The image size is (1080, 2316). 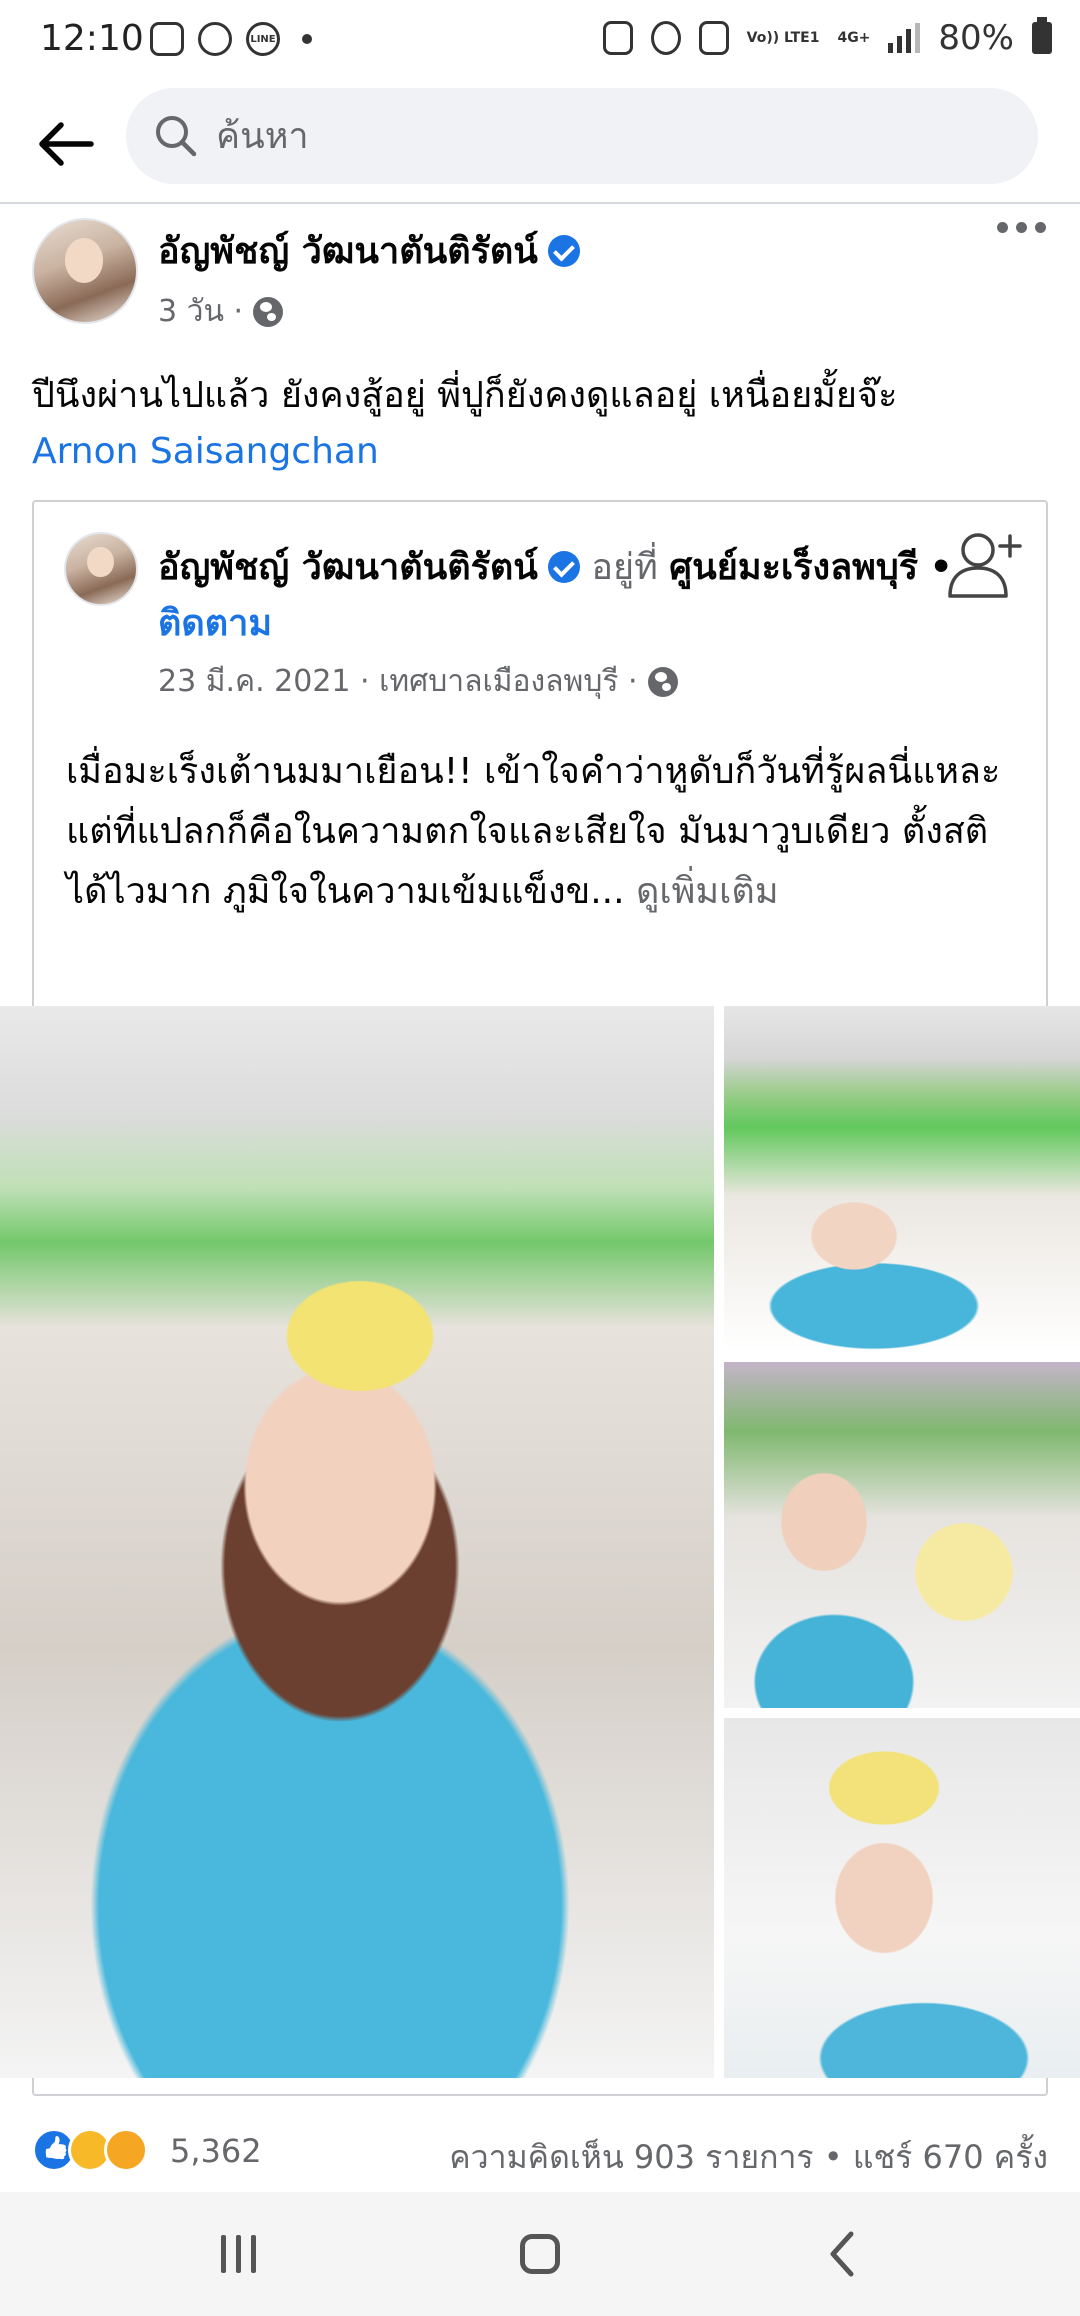 What do you see at coordinates (624, 567) in the screenshot?
I see `at-label: อยู่ที่` at bounding box center [624, 567].